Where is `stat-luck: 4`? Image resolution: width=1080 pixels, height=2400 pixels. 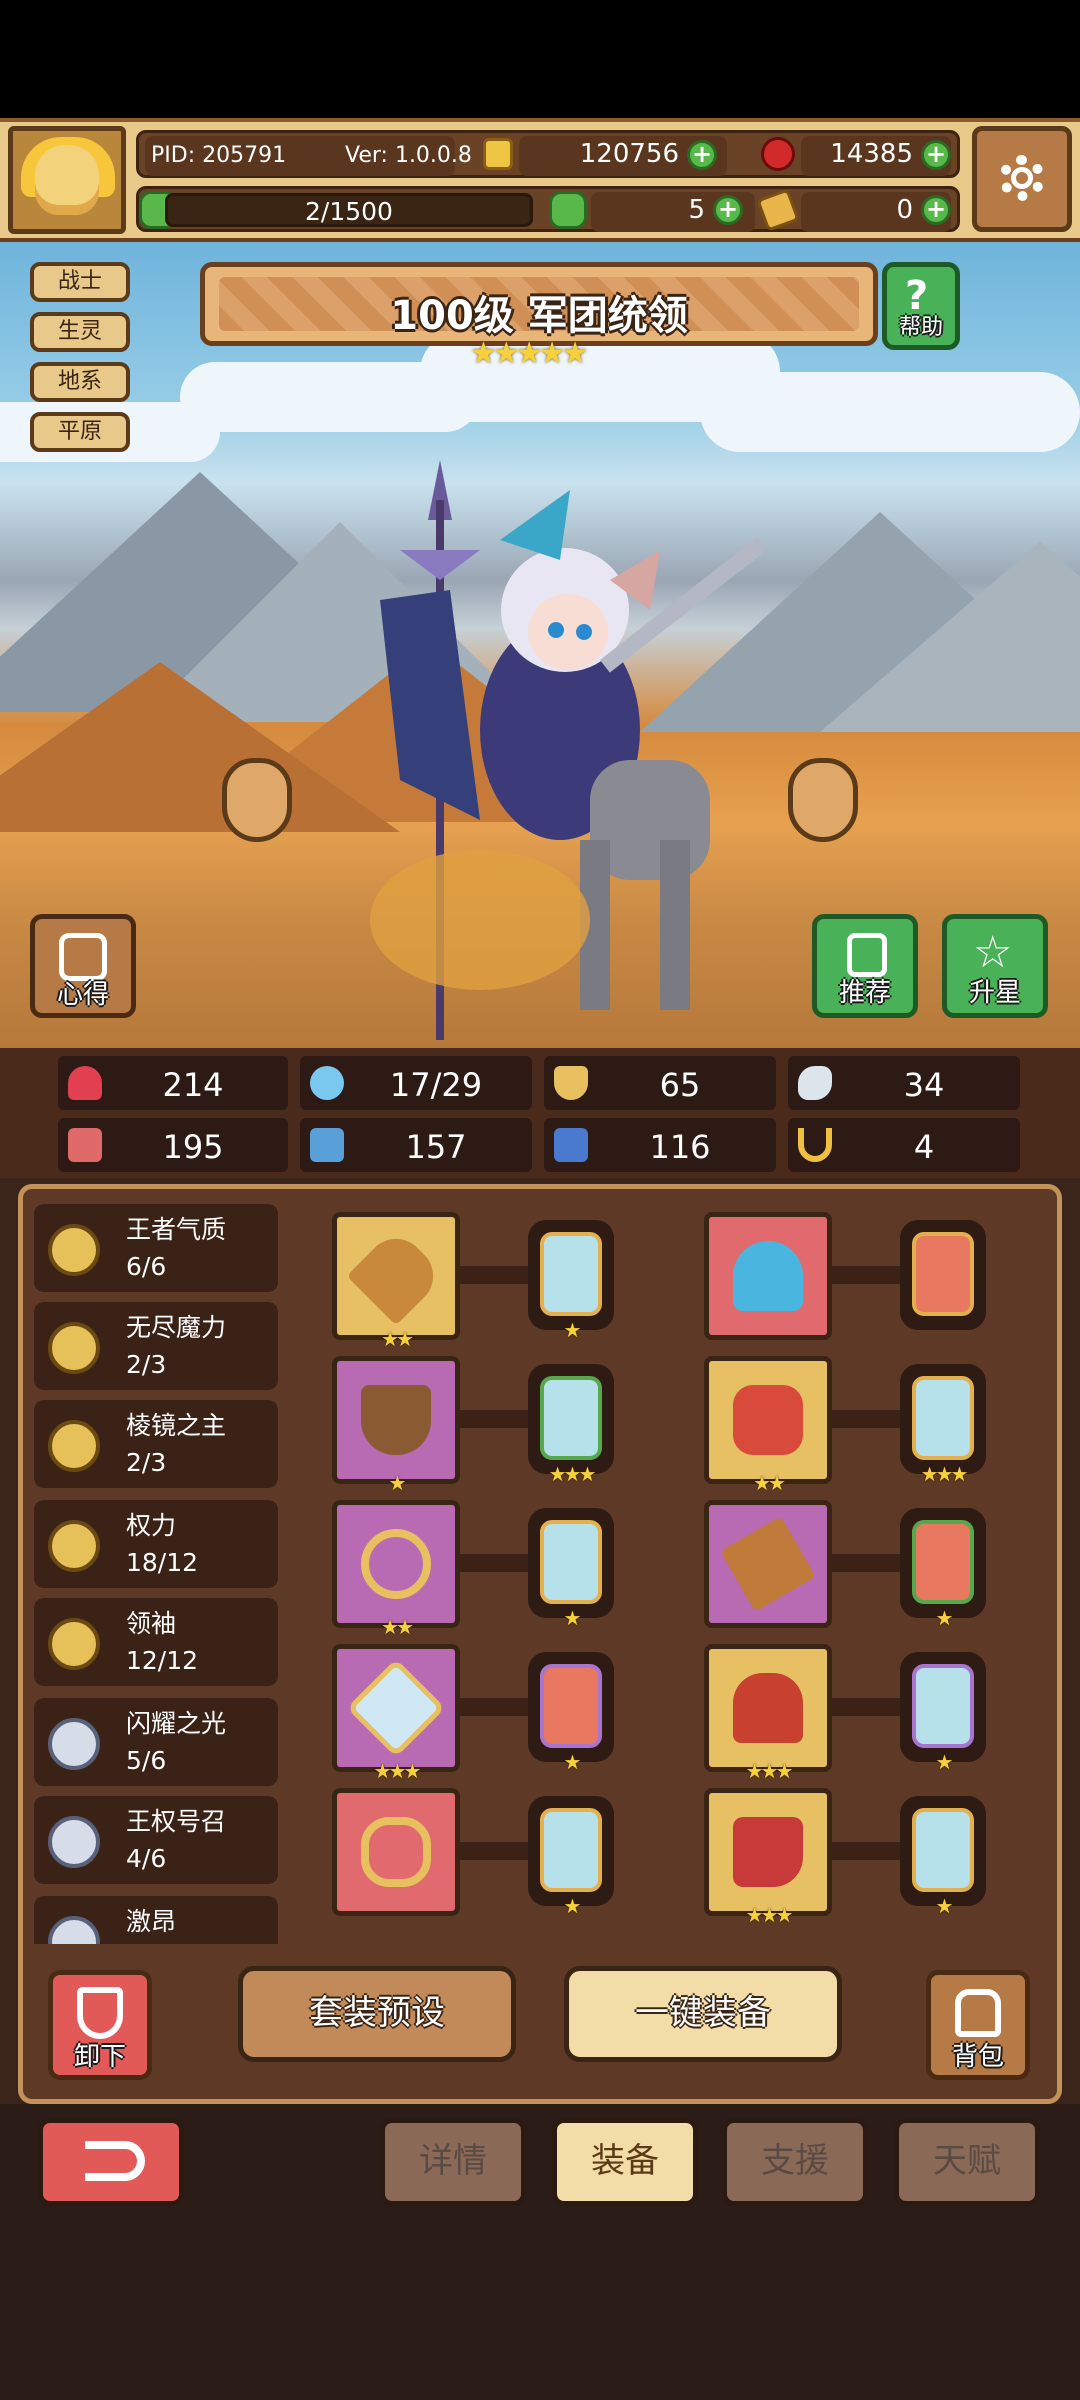
stat-luck: 4 is located at coordinates (904, 1145).